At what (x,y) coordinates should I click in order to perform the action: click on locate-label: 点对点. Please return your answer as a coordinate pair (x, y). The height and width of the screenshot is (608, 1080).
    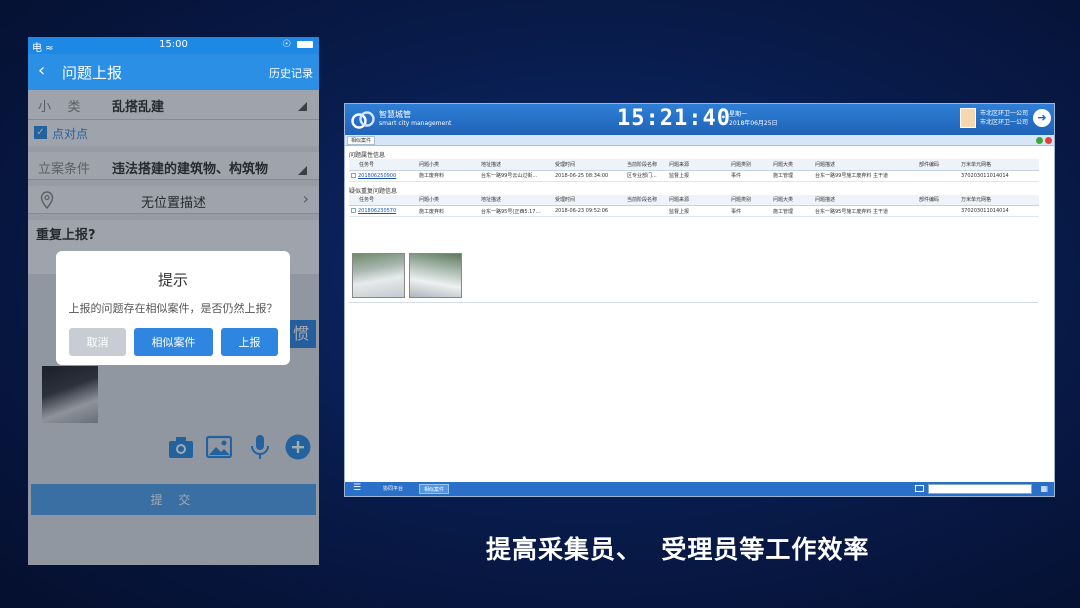
    Looking at the image, I should click on (70, 134).